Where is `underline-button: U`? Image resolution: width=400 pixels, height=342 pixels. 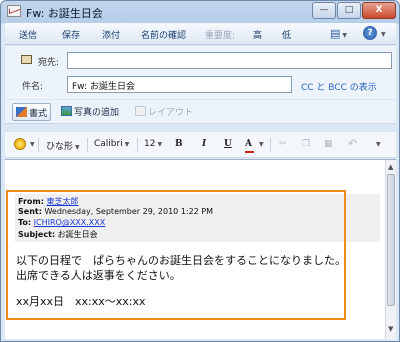
underline-button: U is located at coordinates (228, 144).